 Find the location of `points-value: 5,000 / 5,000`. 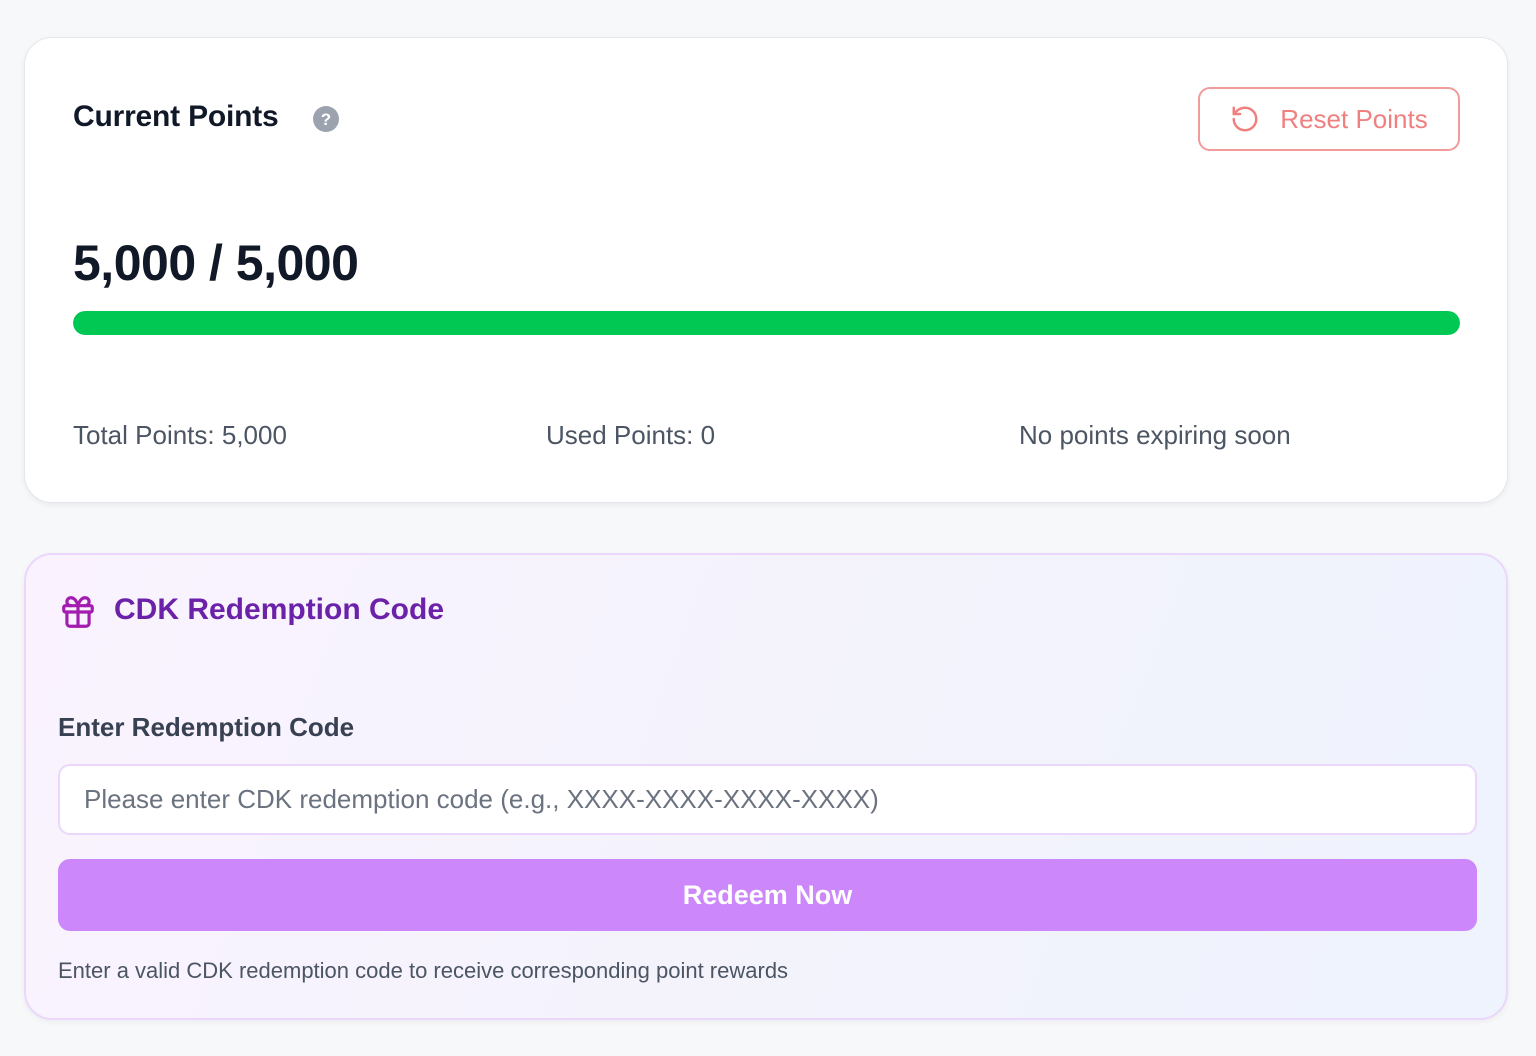

points-value: 5,000 / 5,000 is located at coordinates (216, 263).